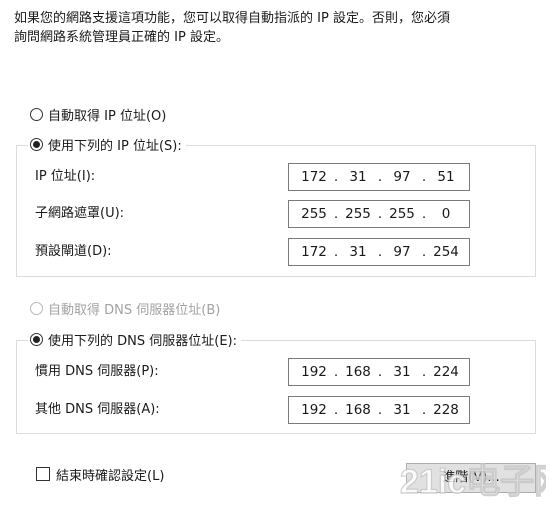 The width and height of the screenshot is (552, 512). What do you see at coordinates (43, 474) in the screenshot?
I see `checkbox-icon` at bounding box center [43, 474].